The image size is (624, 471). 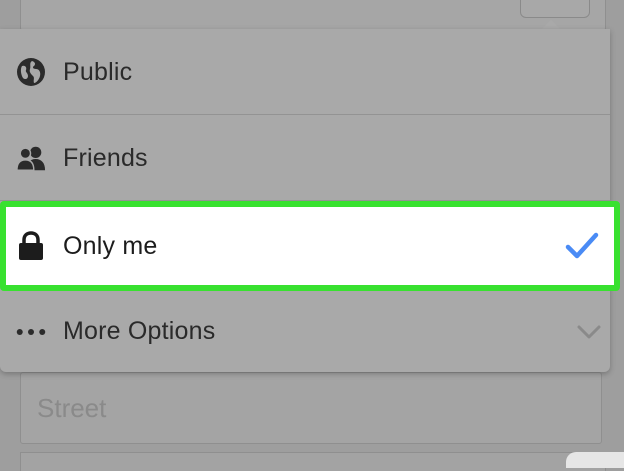 What do you see at coordinates (31, 332) in the screenshot?
I see `more-dots-icon` at bounding box center [31, 332].